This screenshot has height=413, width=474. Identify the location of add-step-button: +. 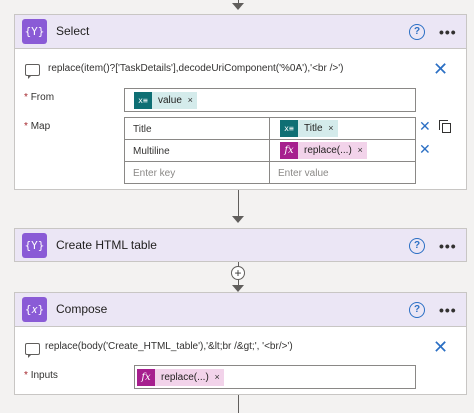
(238, 273).